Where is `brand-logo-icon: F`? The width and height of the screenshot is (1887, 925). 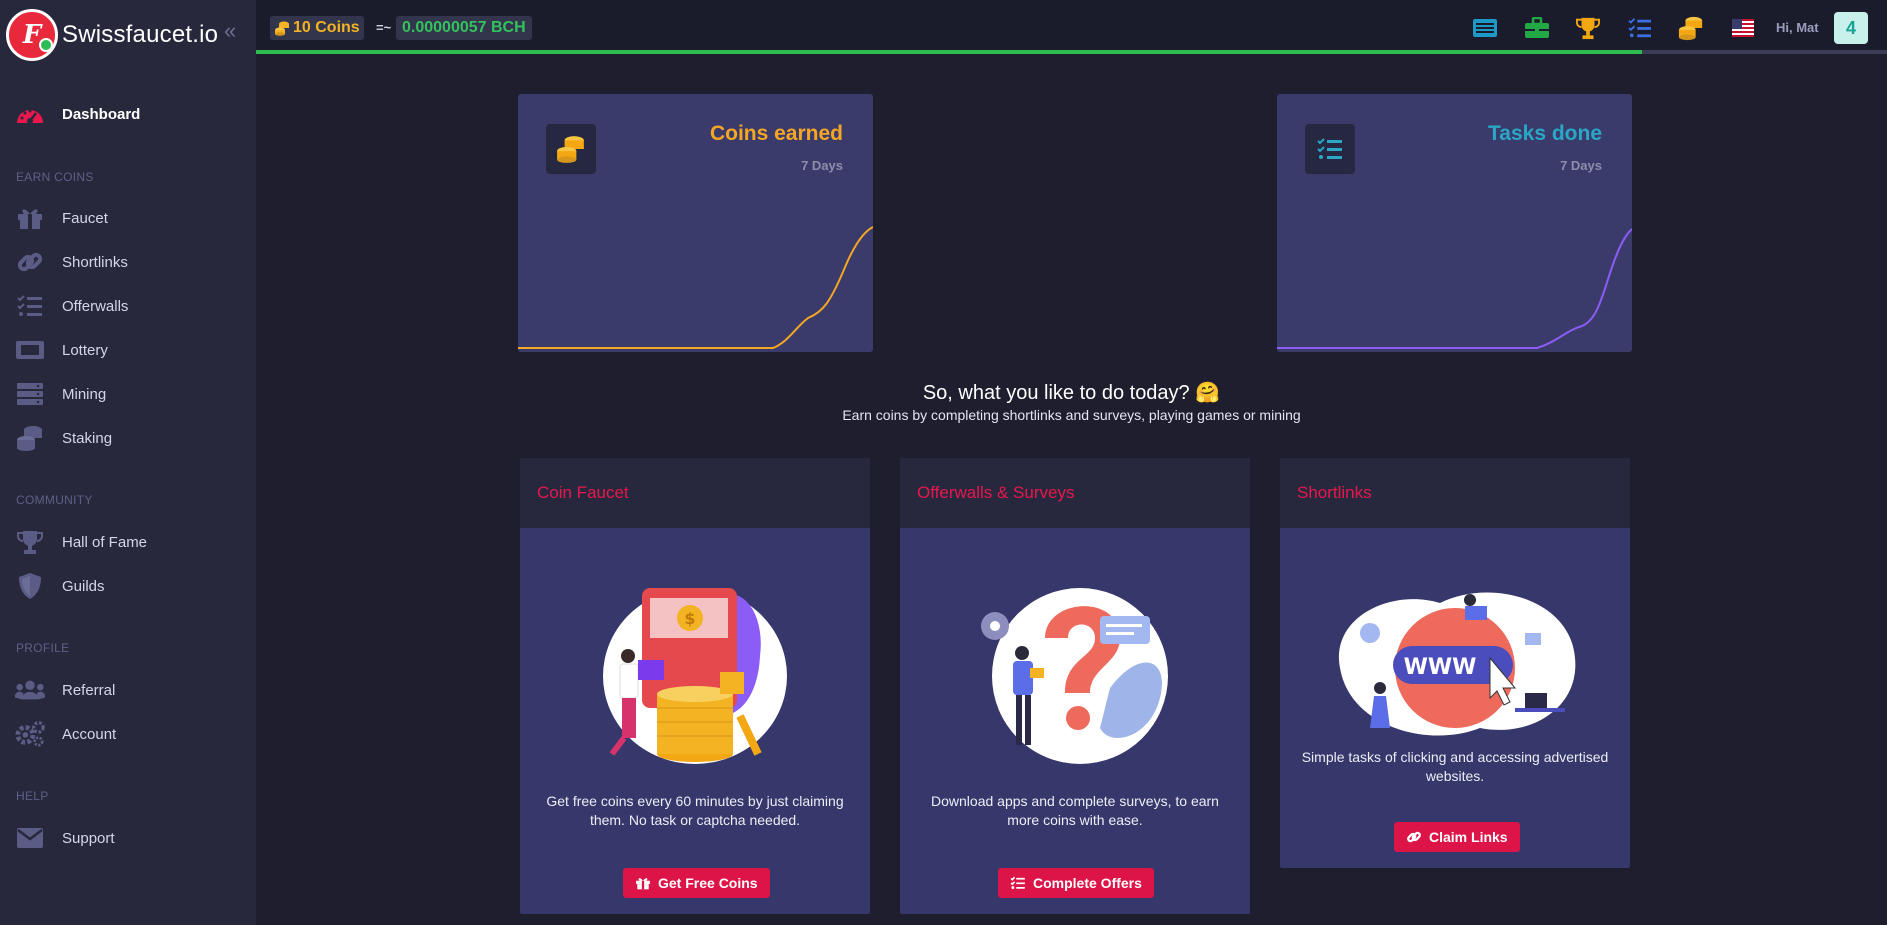 brand-logo-icon: F is located at coordinates (32, 35).